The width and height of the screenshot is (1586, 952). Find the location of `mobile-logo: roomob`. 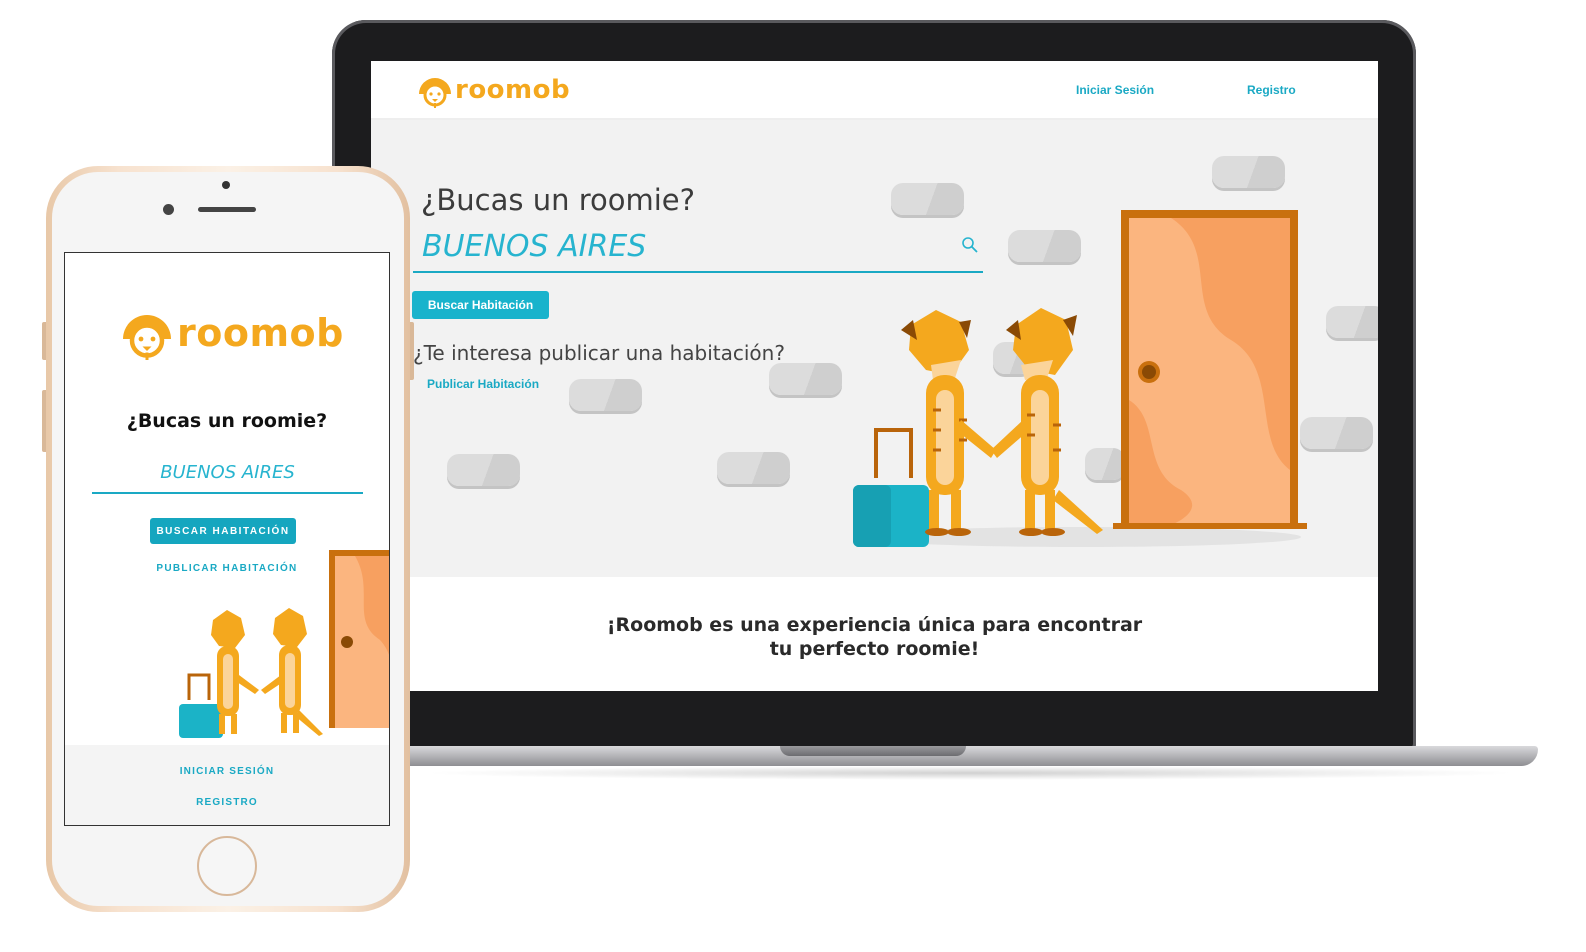

mobile-logo: roomob is located at coordinates (230, 333).